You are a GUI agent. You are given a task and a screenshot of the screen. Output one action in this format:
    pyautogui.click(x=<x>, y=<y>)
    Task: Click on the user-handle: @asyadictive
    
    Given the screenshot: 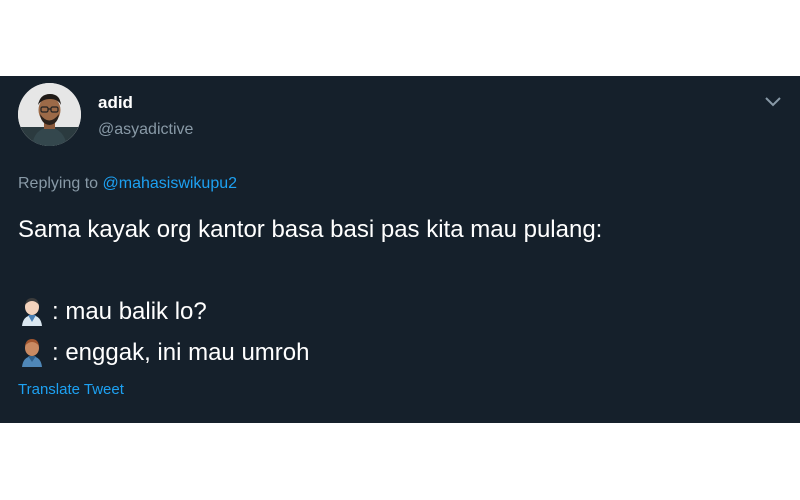 What is the action you would take?
    pyautogui.click(x=145, y=130)
    